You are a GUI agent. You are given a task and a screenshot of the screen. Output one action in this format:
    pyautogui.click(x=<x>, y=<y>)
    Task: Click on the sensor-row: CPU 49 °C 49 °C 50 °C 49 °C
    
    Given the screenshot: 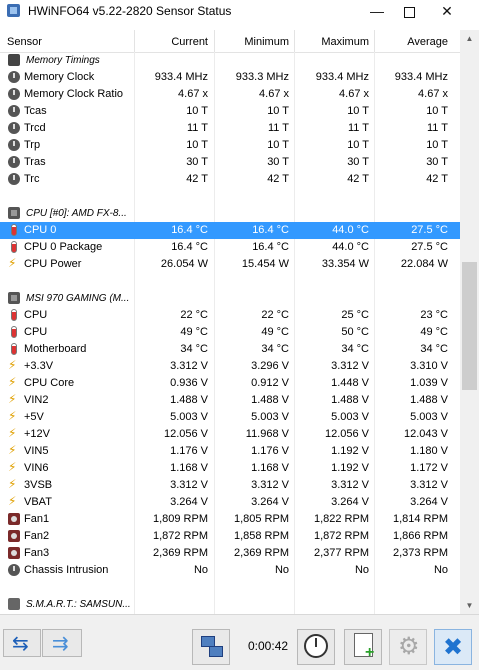 What is the action you would take?
    pyautogui.click(x=230, y=332)
    